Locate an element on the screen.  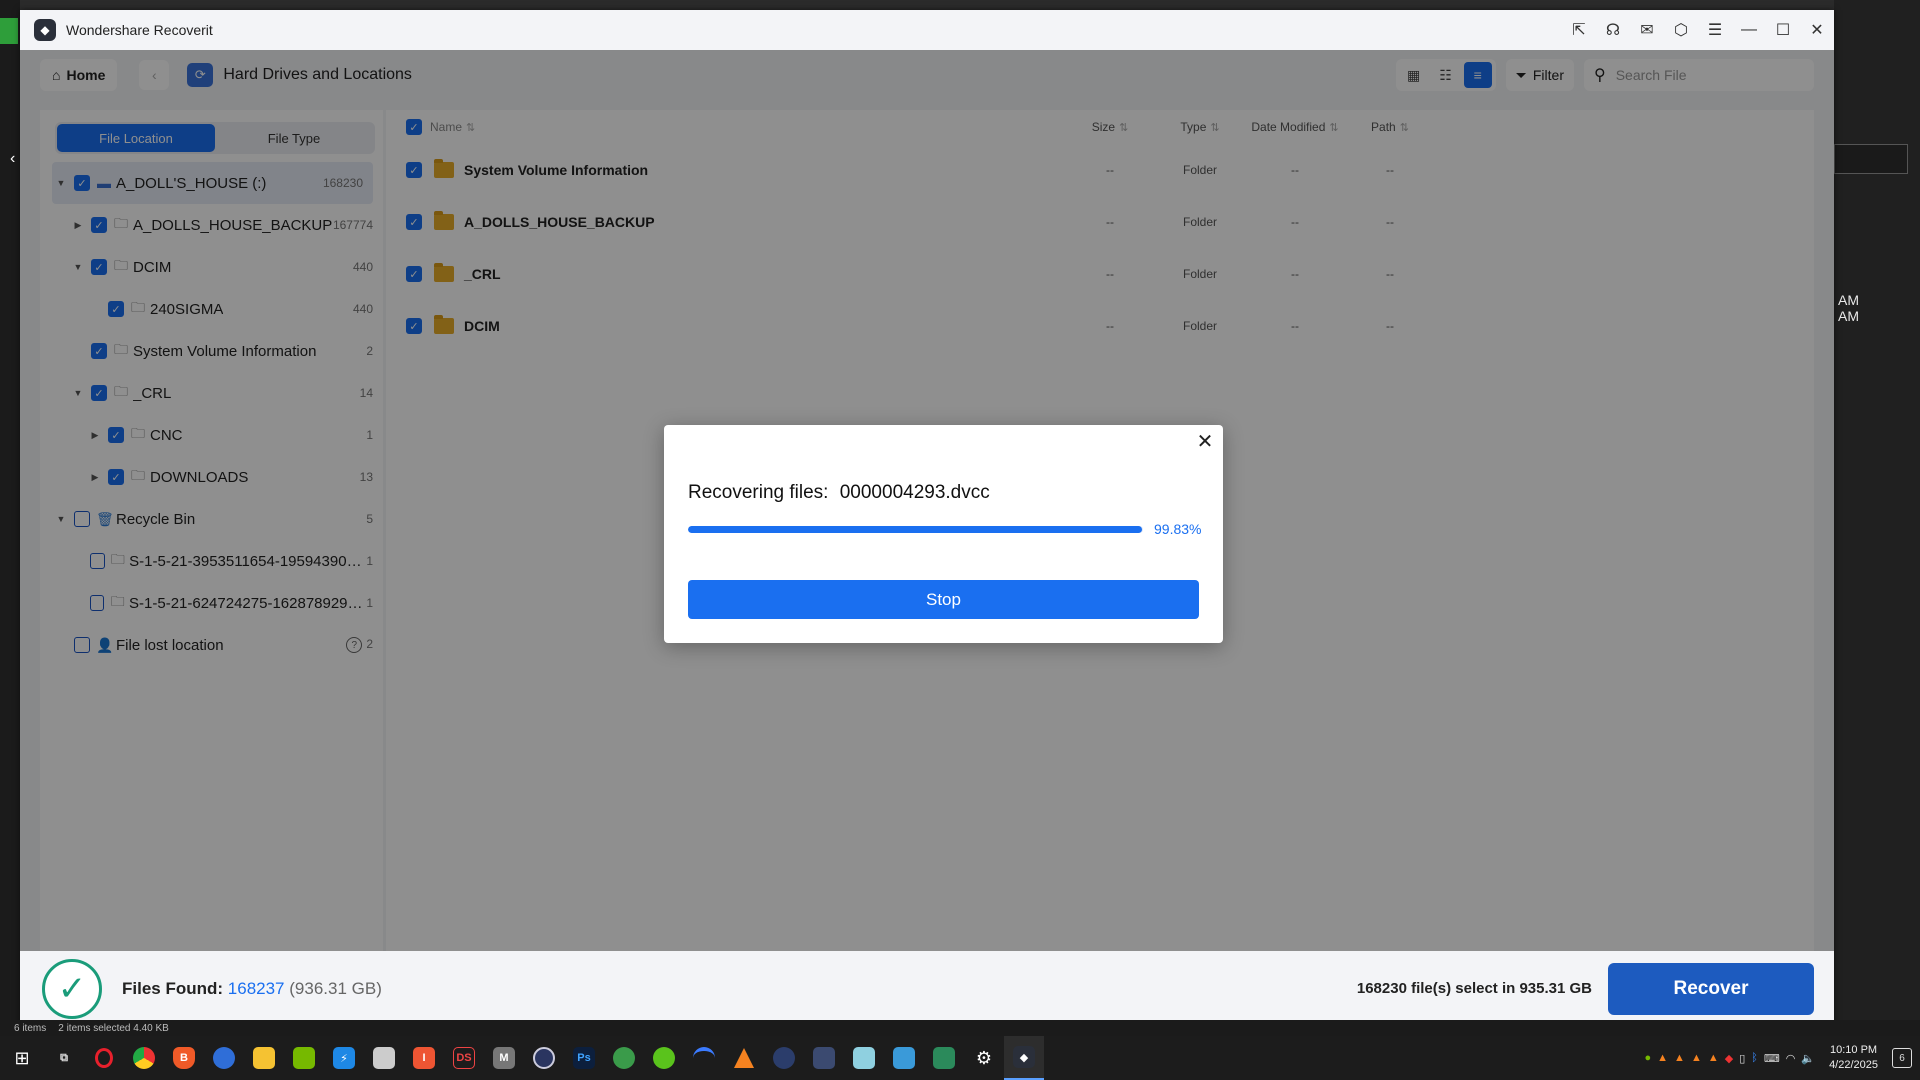
app-title: Wondershare Recoverit is located at coordinates (139, 30).